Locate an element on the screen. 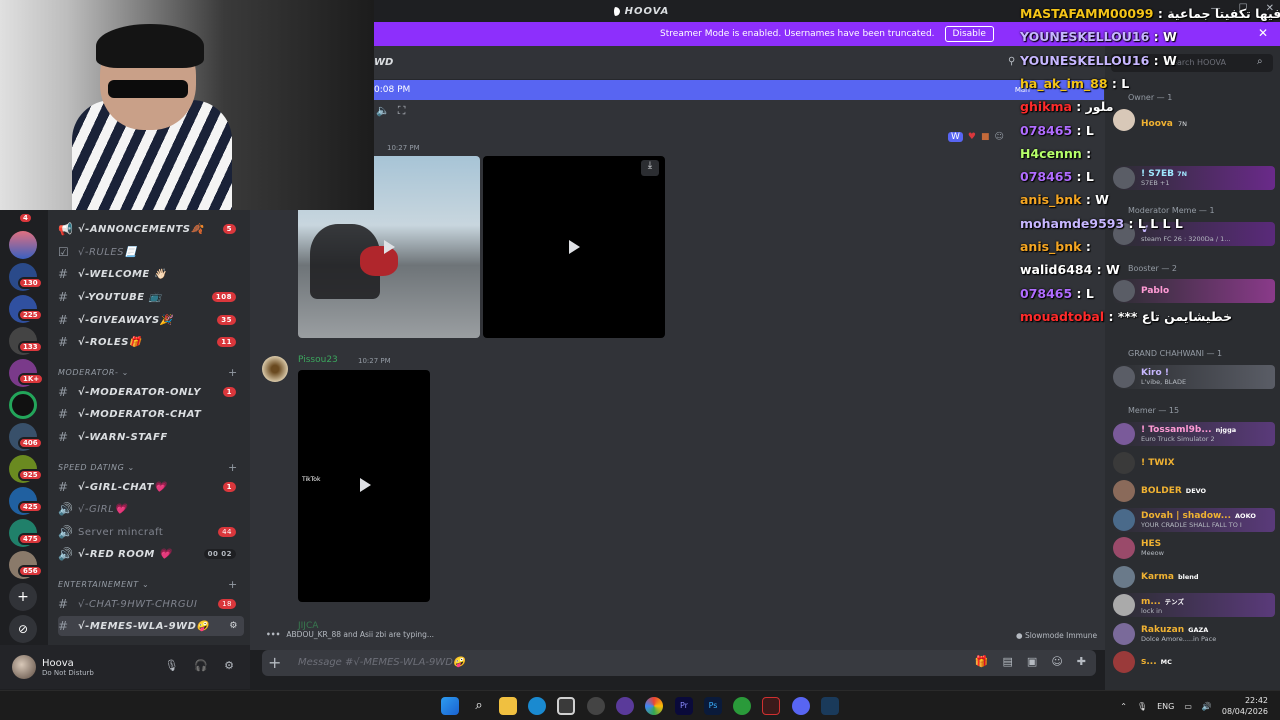 This screenshot has width=1280, height=720. volume-icon: 🔈 is located at coordinates (383, 111).